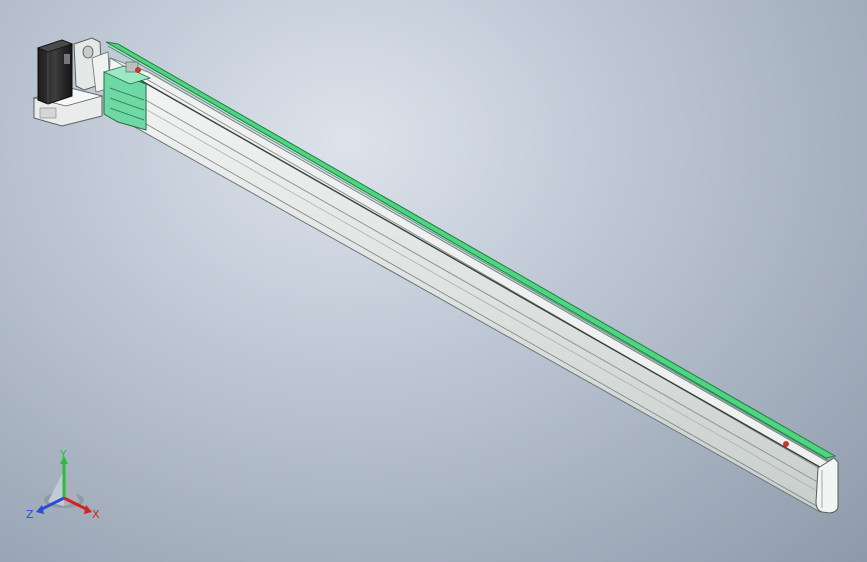 This screenshot has width=867, height=562. I want to click on y-axis-label: Y, so click(63, 454).